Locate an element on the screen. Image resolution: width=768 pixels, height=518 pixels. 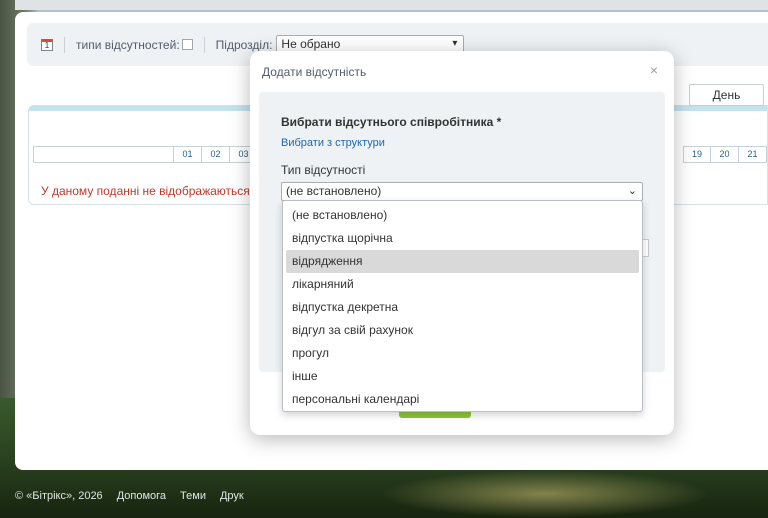
dropdown-option: інше is located at coordinates (462, 376).